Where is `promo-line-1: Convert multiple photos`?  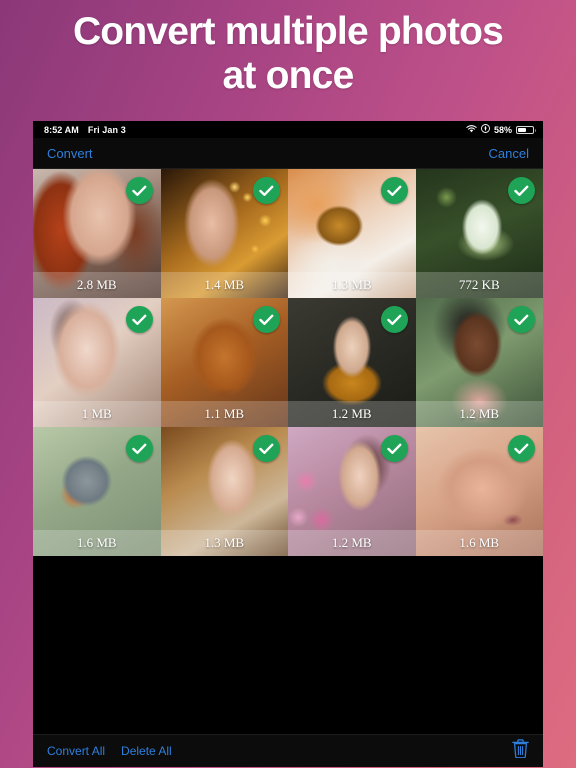
promo-line-1: Convert multiple photos is located at coordinates (288, 31).